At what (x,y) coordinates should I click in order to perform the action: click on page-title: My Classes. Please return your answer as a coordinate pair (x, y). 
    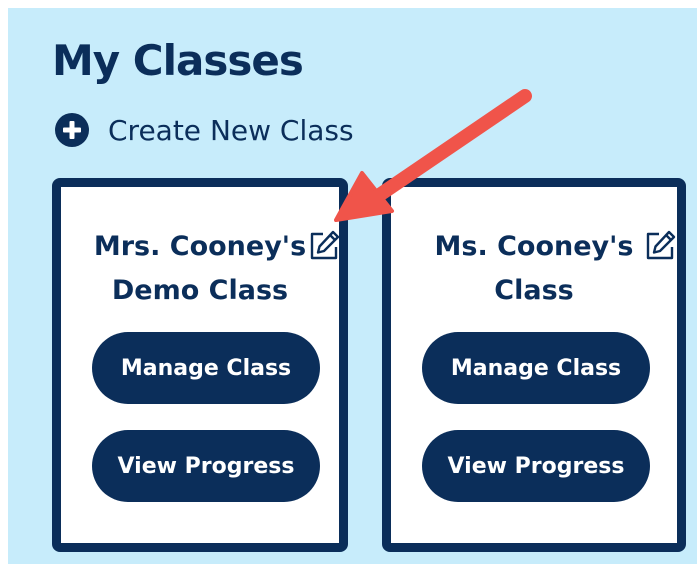
    Looking at the image, I should click on (178, 60).